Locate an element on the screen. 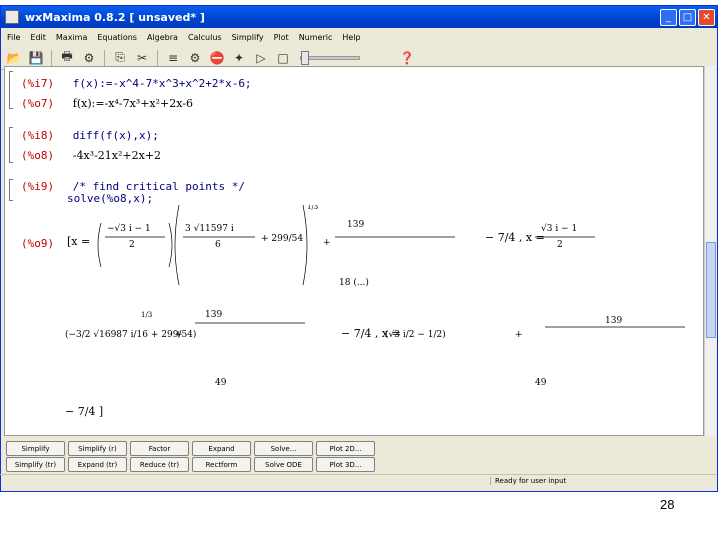 The width and height of the screenshot is (720, 540). interrupt-icon: ✦ is located at coordinates (239, 58).